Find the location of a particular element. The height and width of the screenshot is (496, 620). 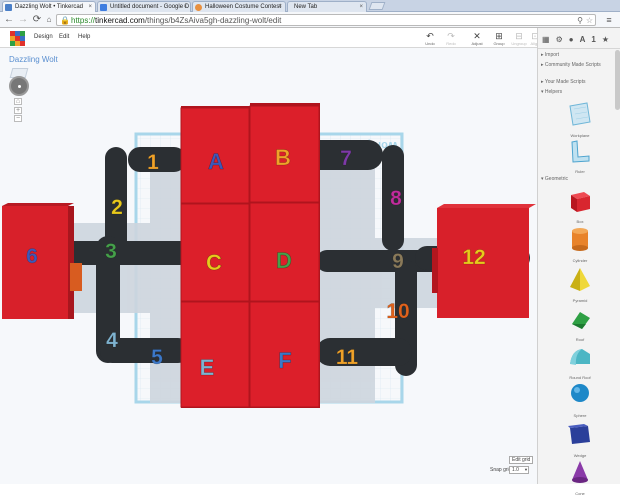

chevron-down-icon: ▼ is located at coordinates (526, 469).